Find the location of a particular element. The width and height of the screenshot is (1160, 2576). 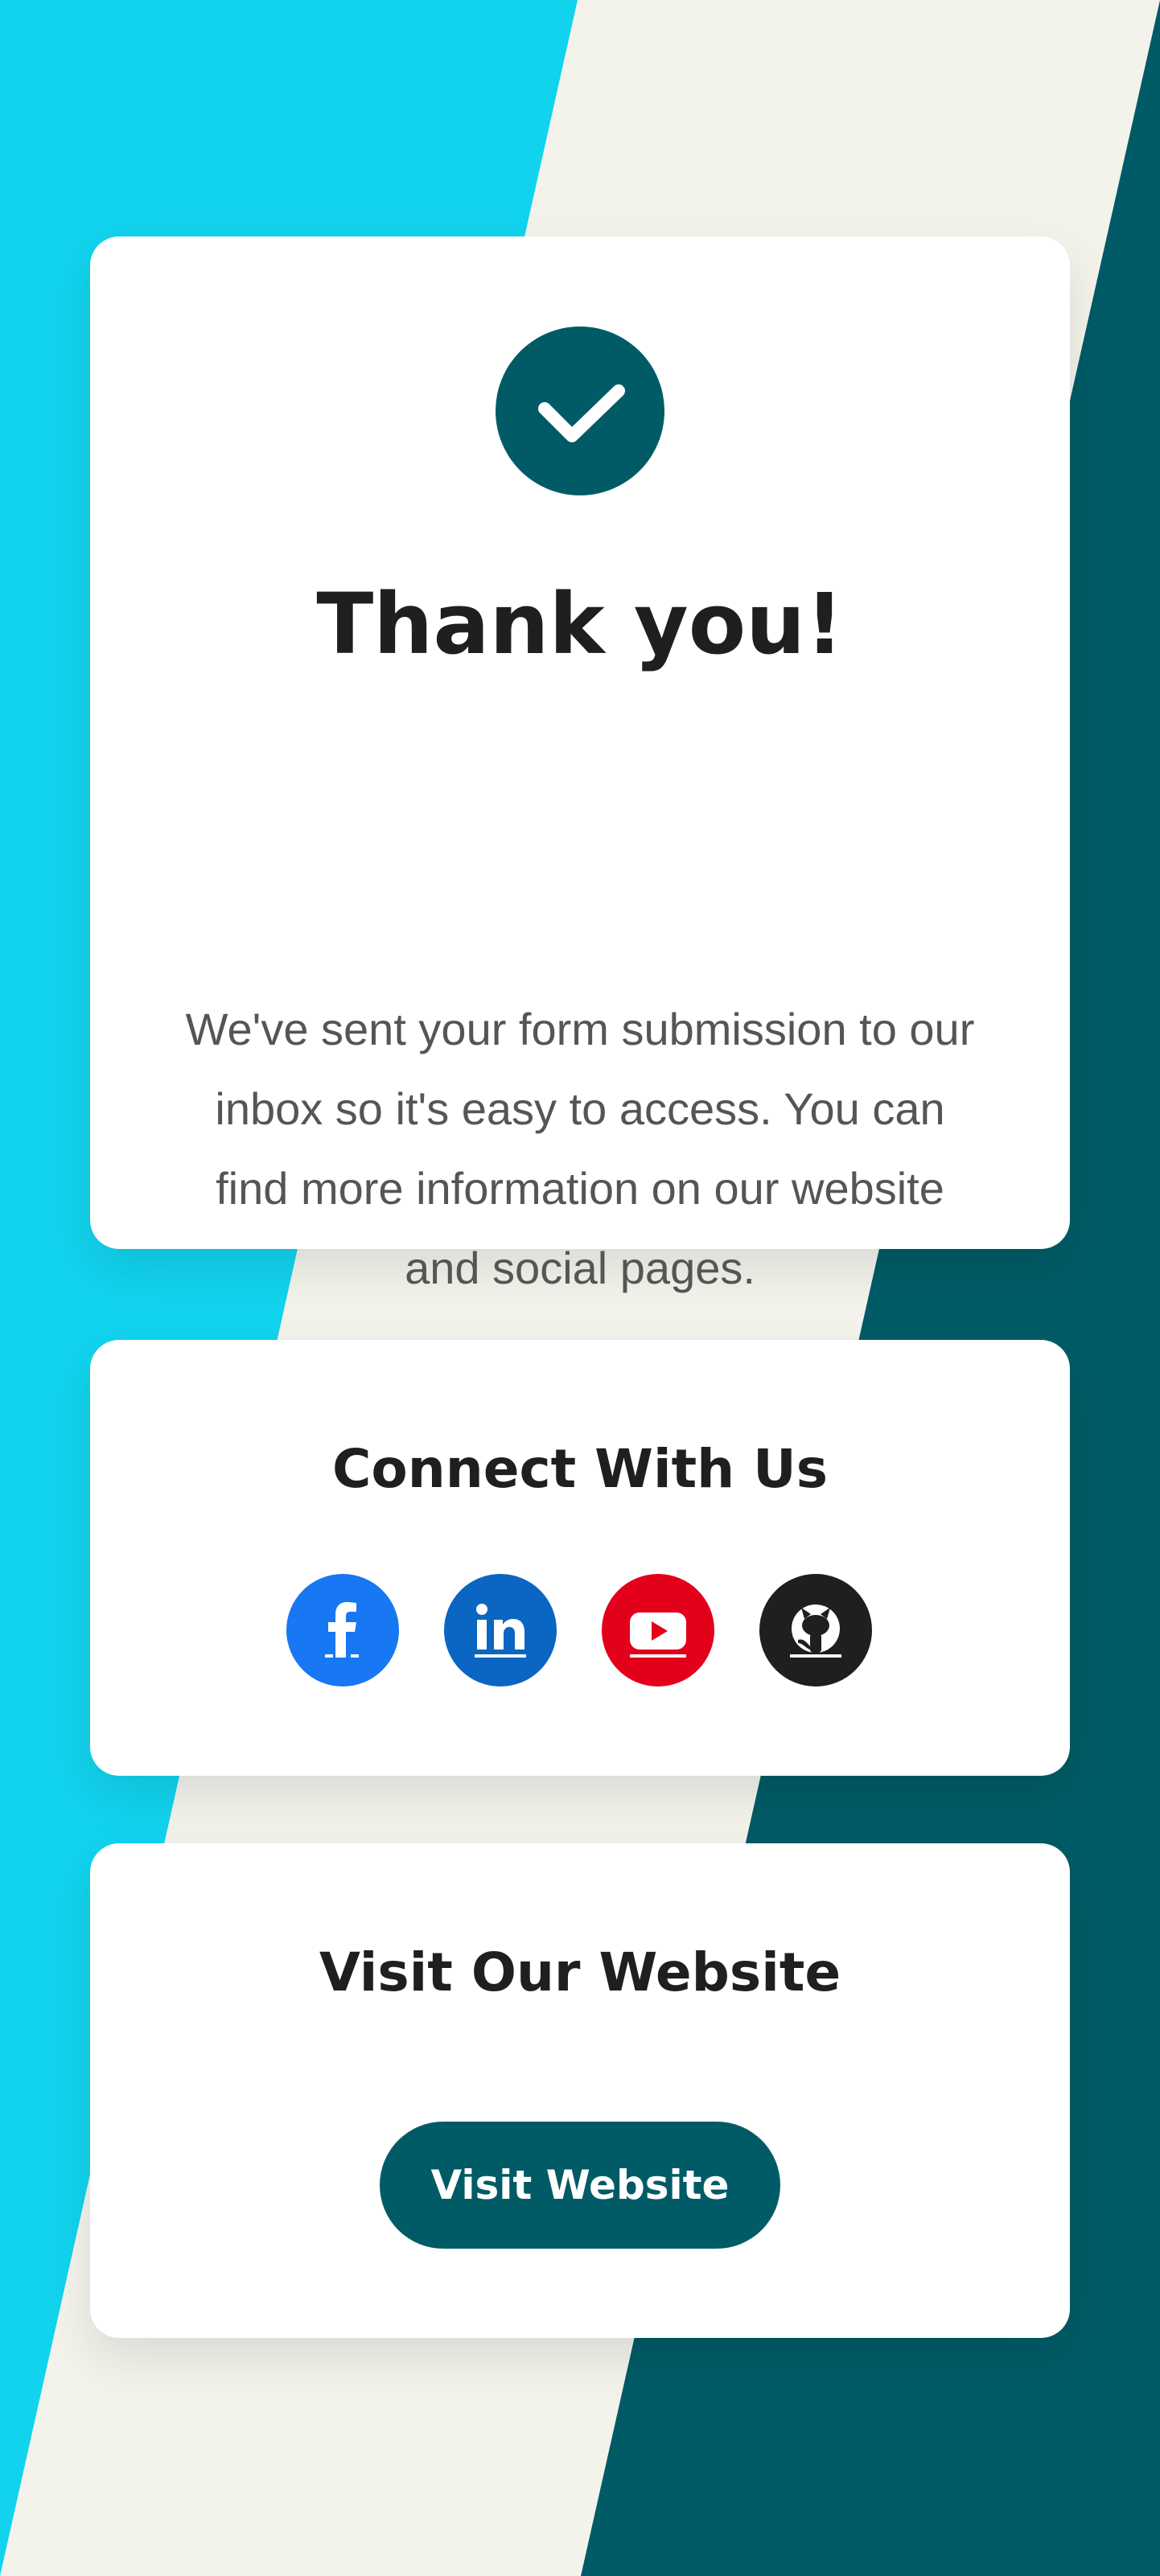

facebook-button is located at coordinates (342, 1630).